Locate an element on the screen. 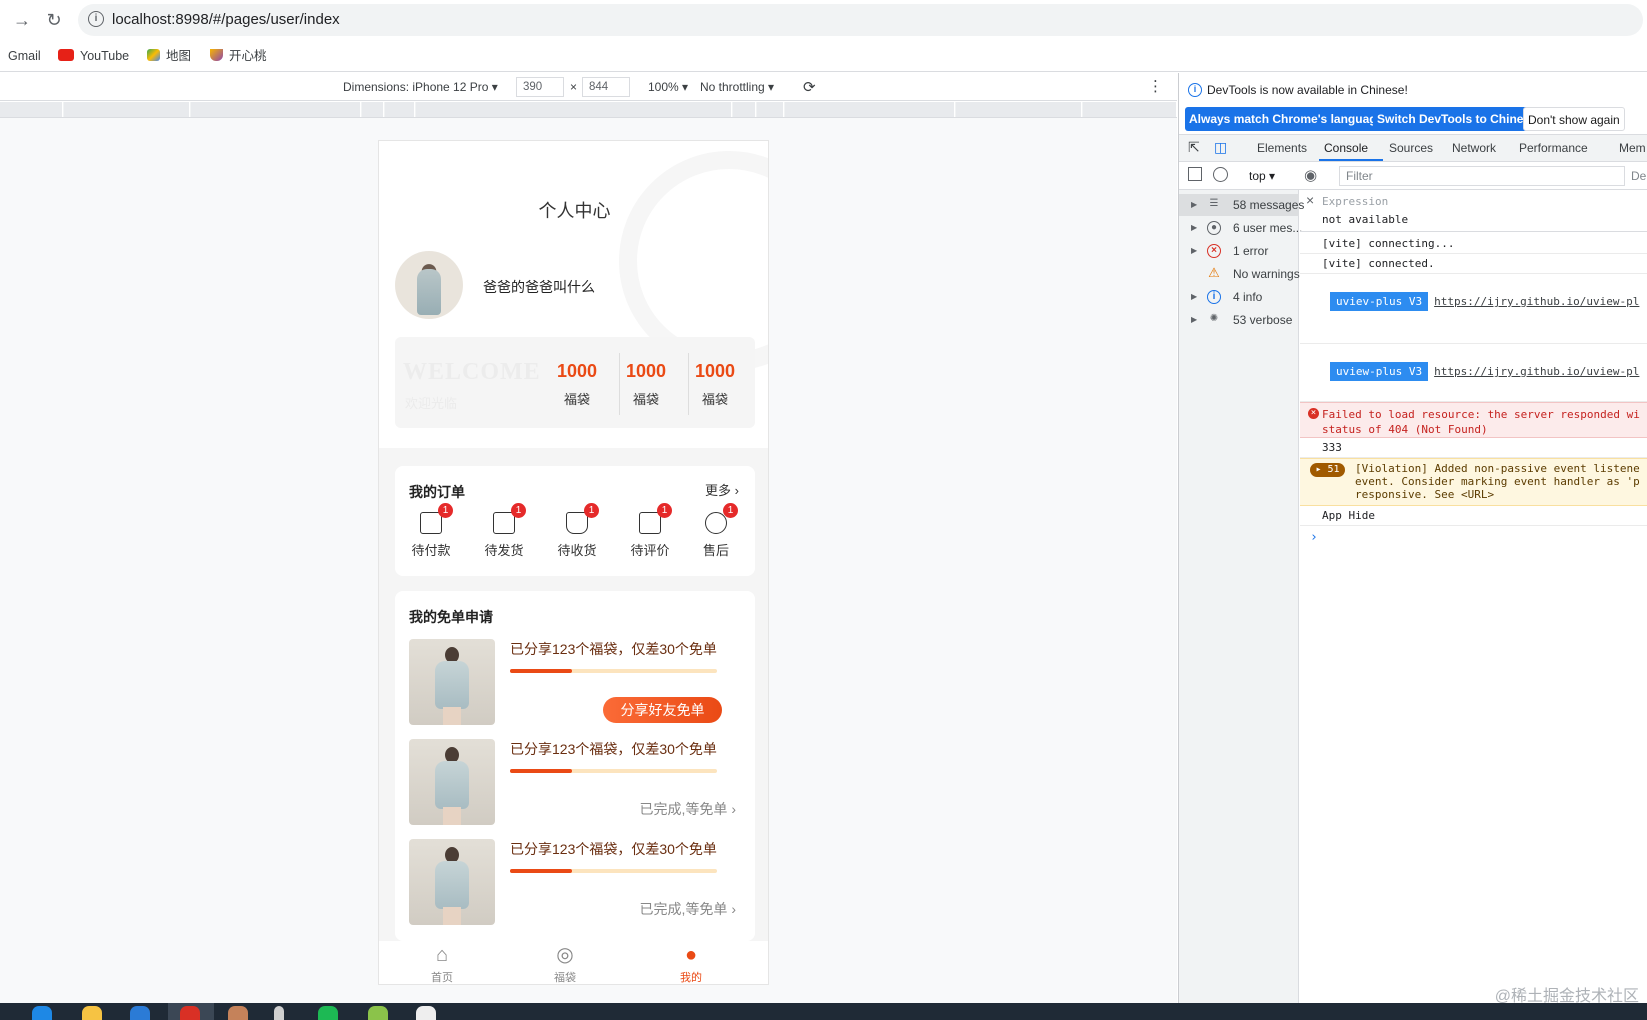 The height and width of the screenshot is (1020, 1647). console-prompt: › is located at coordinates (1314, 537).